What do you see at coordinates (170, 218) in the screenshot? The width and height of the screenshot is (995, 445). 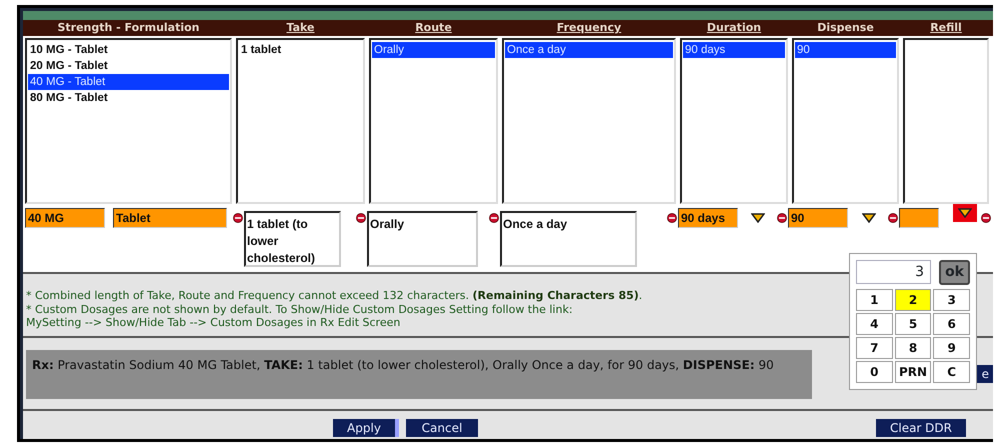 I see `input-field: Tablet` at bounding box center [170, 218].